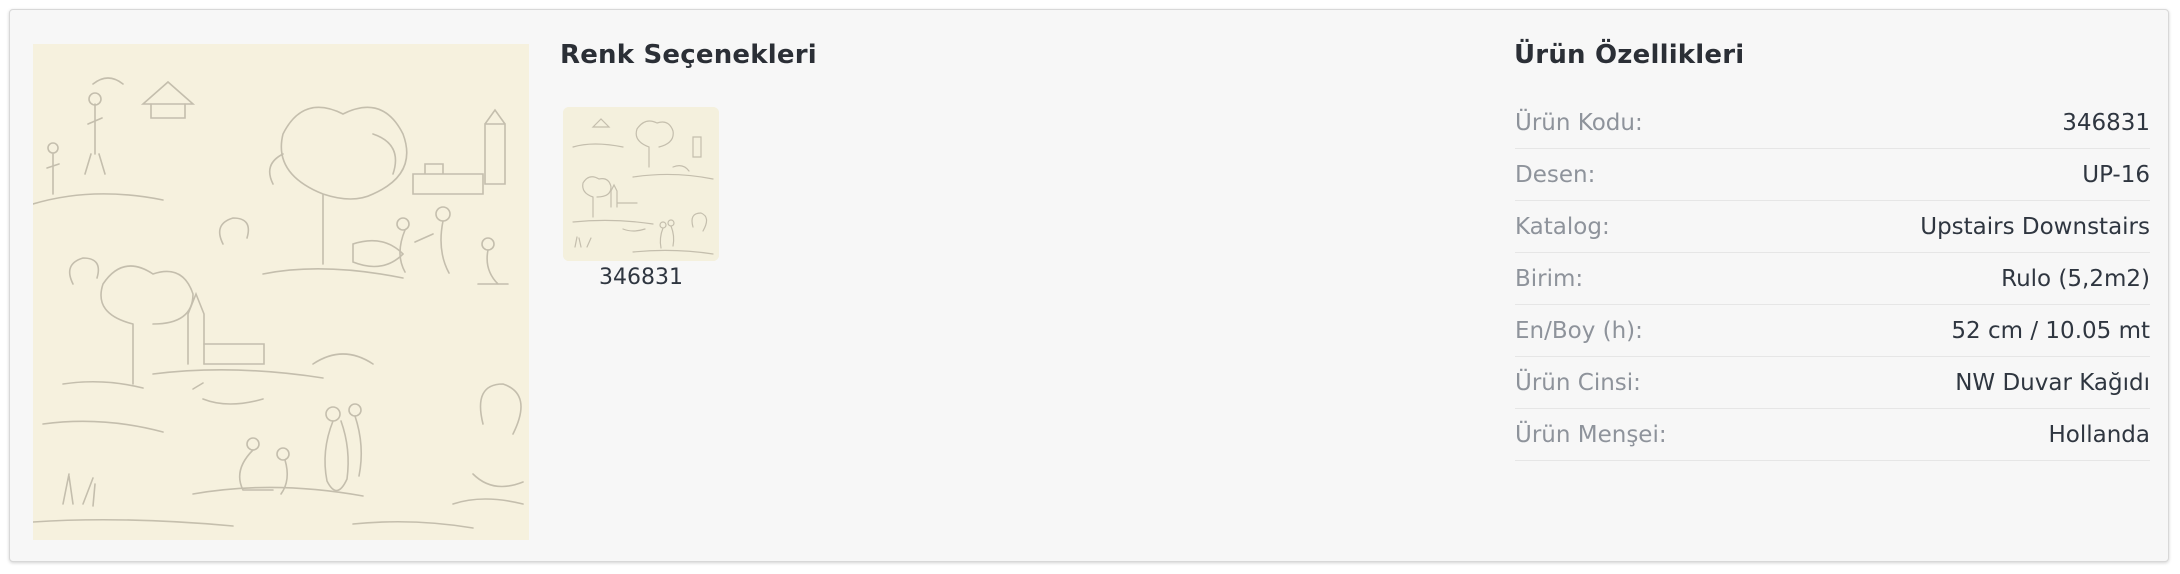  What do you see at coordinates (1562, 226) in the screenshot?
I see `property-label: Katalog:` at bounding box center [1562, 226].